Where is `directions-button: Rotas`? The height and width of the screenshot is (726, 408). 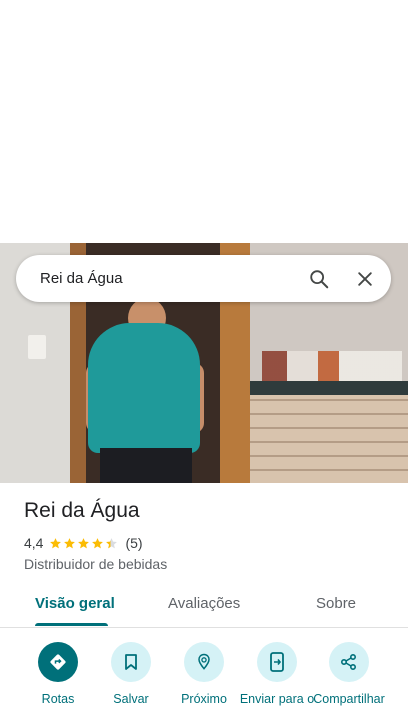 directions-button: Rotas is located at coordinates (58, 674).